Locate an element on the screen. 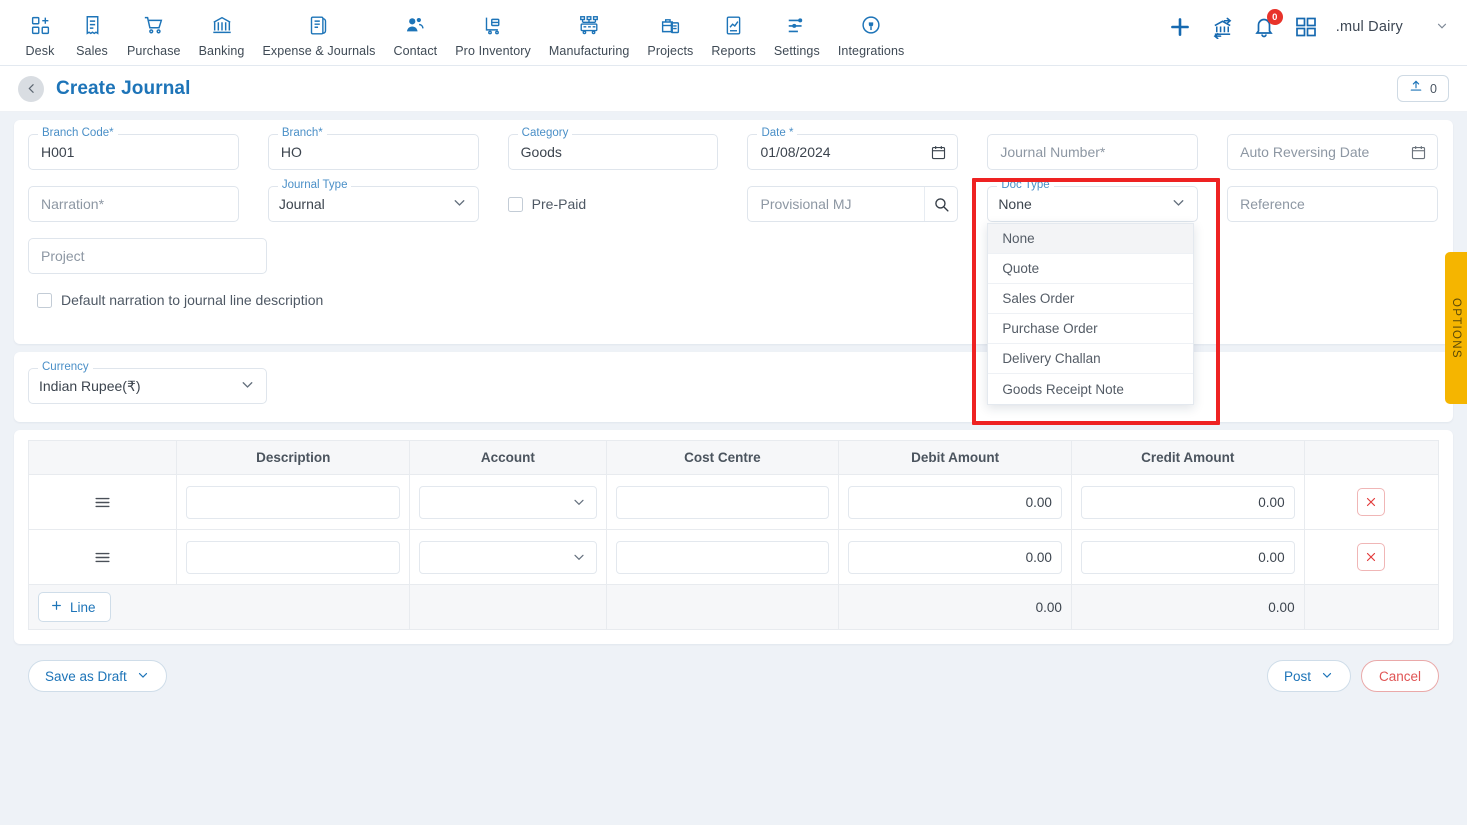 The height and width of the screenshot is (825, 1467). bank-transfer-icon is located at coordinates (1222, 27).